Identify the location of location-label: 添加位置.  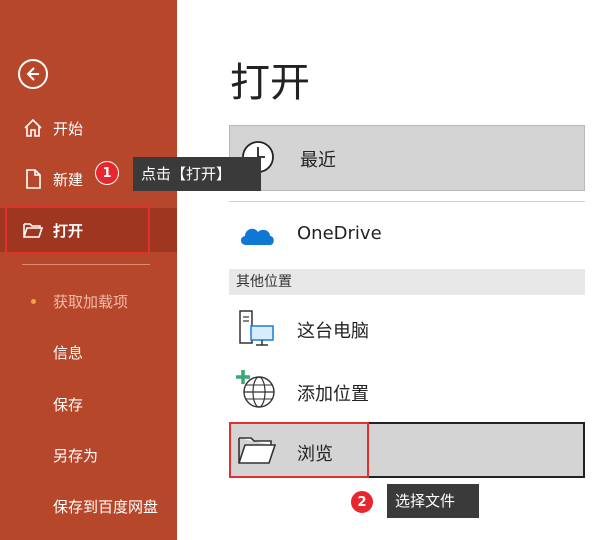
(333, 394).